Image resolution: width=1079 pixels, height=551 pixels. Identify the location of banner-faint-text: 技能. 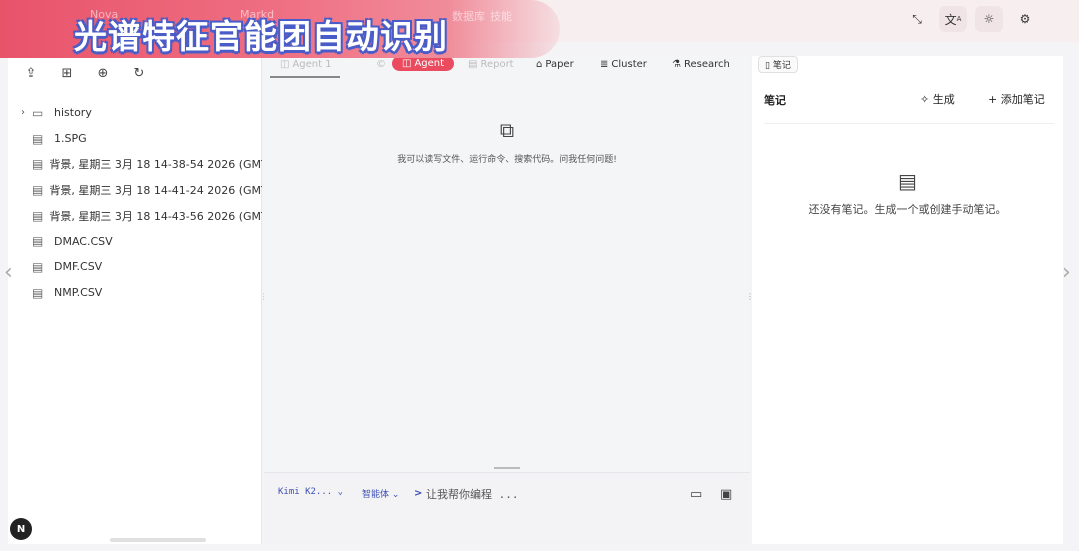
(501, 16).